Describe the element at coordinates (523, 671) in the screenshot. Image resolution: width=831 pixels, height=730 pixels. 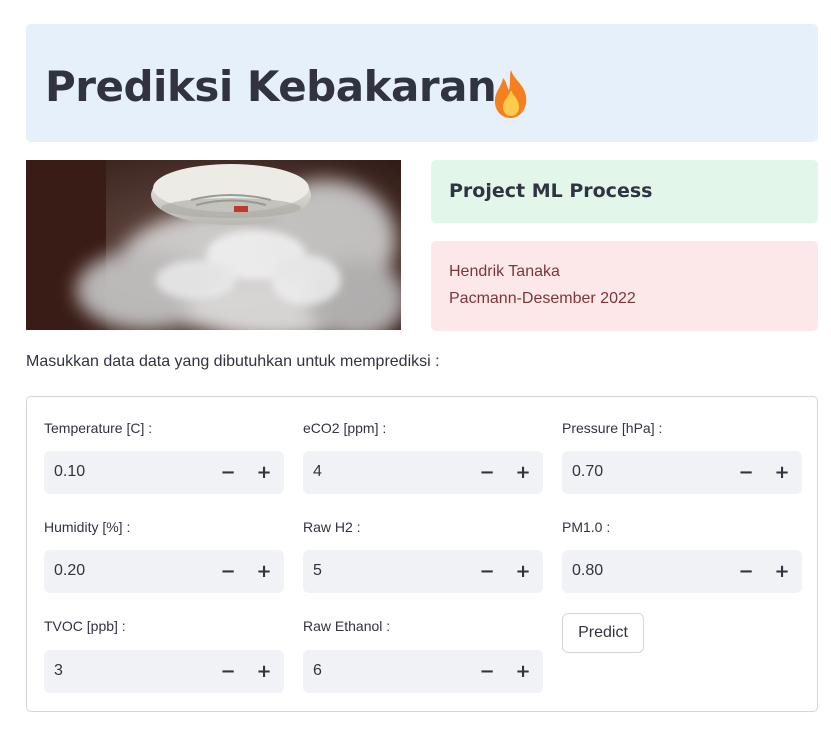
I see `raw-ethanol-increment-button: +` at that location.